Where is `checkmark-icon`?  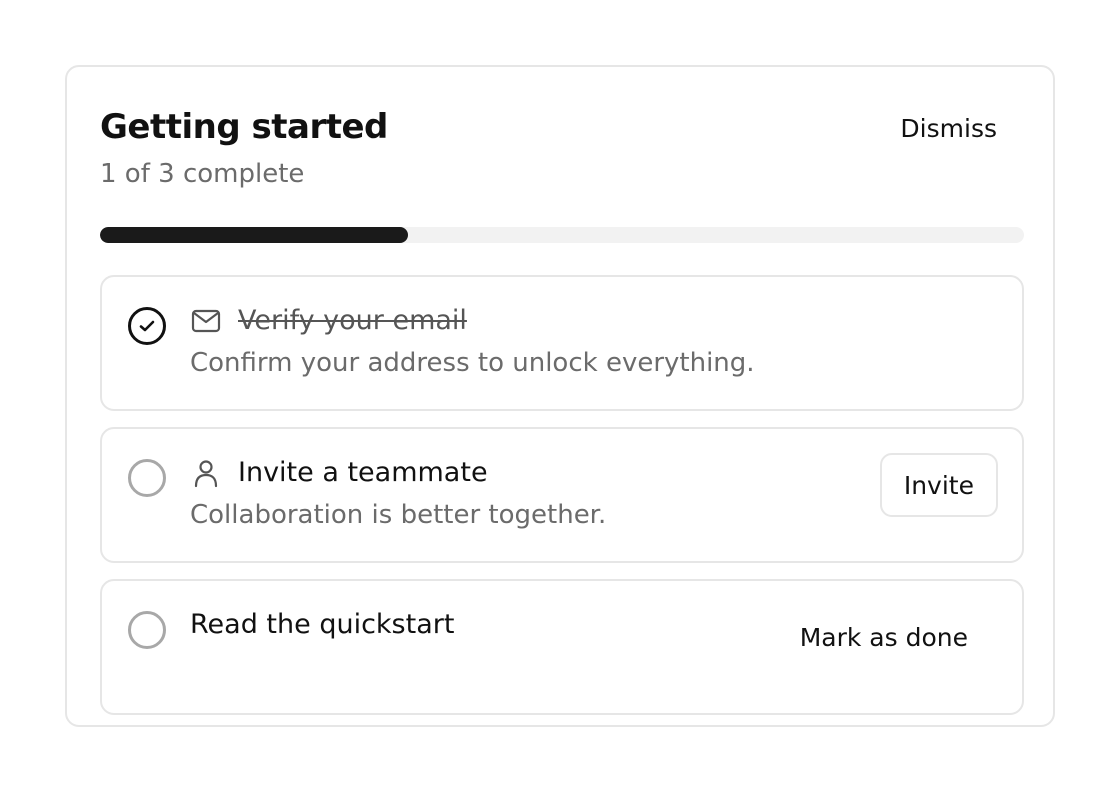
checkmark-icon is located at coordinates (147, 326).